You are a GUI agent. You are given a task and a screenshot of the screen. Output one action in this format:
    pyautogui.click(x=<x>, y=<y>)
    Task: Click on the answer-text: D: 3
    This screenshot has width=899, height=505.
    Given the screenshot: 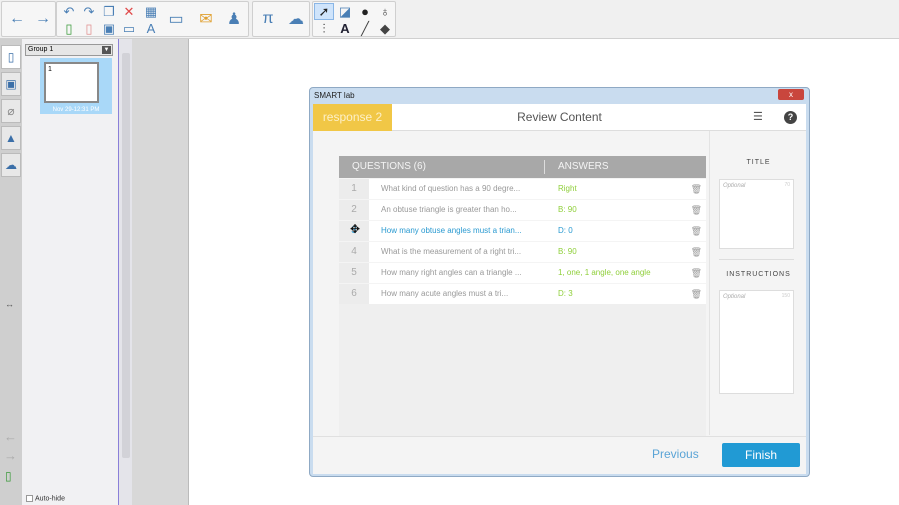 What is the action you would take?
    pyautogui.click(x=565, y=294)
    